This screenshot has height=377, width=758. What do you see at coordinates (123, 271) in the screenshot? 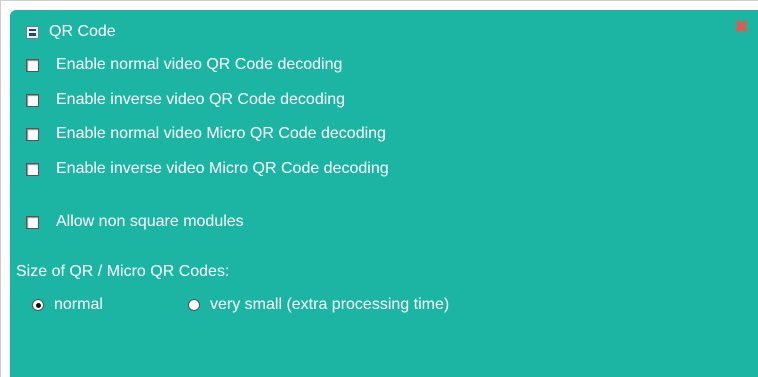
I see `size-section-label: Size of QR / Micro QR Codes:` at bounding box center [123, 271].